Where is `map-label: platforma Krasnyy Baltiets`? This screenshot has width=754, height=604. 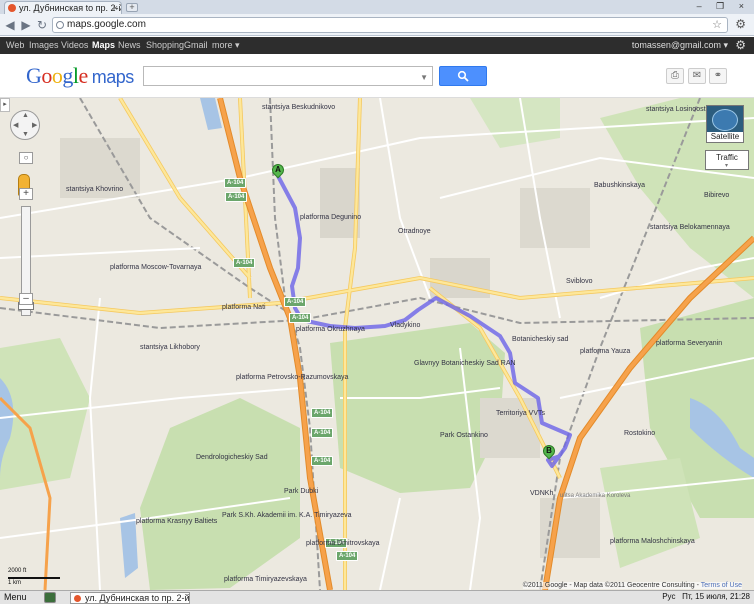 map-label: platforma Krasnyy Baltiets is located at coordinates (177, 521).